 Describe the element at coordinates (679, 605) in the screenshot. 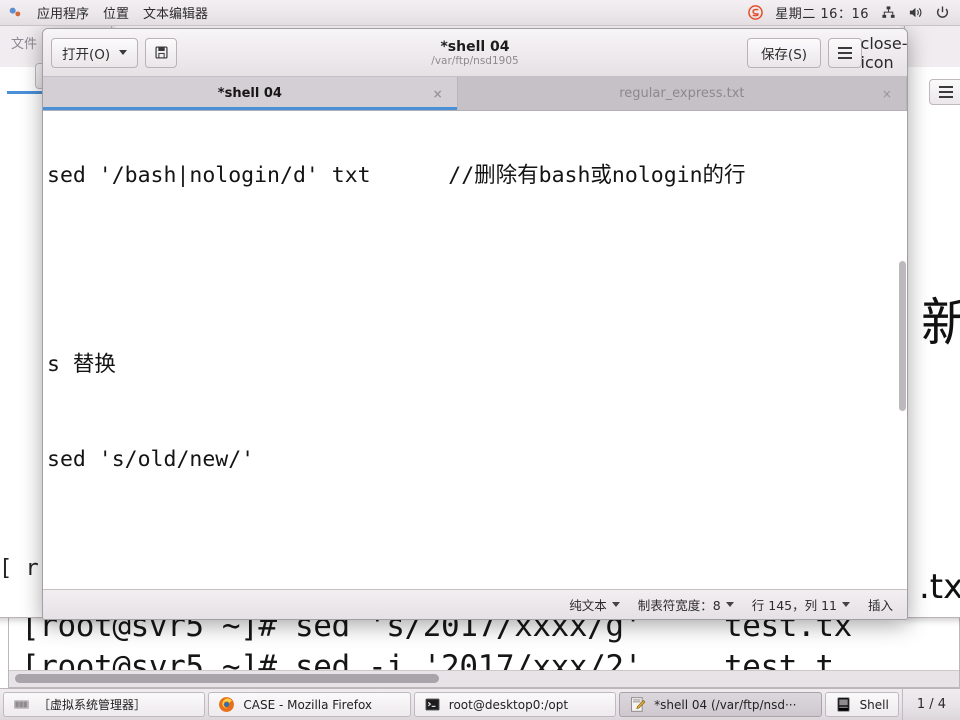

I see `status-tab-width-label: 制表符宽度：8` at that location.